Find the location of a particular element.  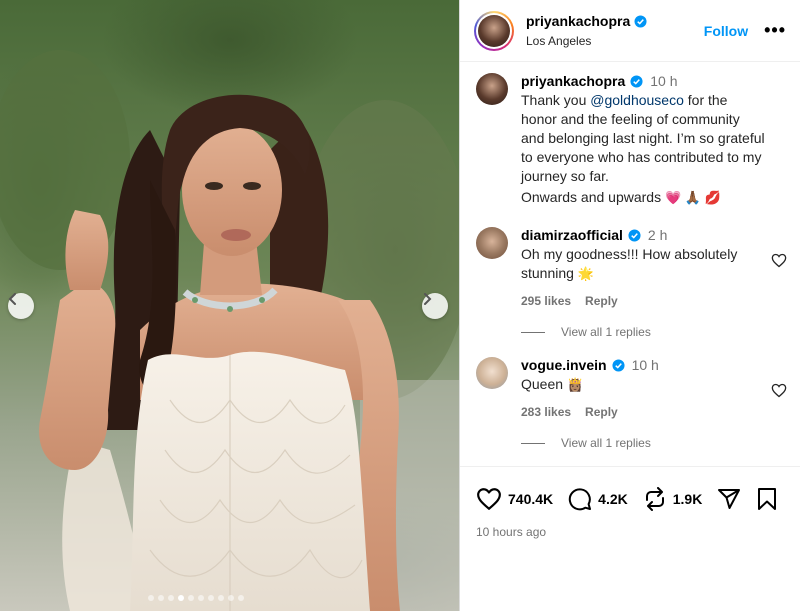

comment-count: 4.2K is located at coordinates (613, 499).